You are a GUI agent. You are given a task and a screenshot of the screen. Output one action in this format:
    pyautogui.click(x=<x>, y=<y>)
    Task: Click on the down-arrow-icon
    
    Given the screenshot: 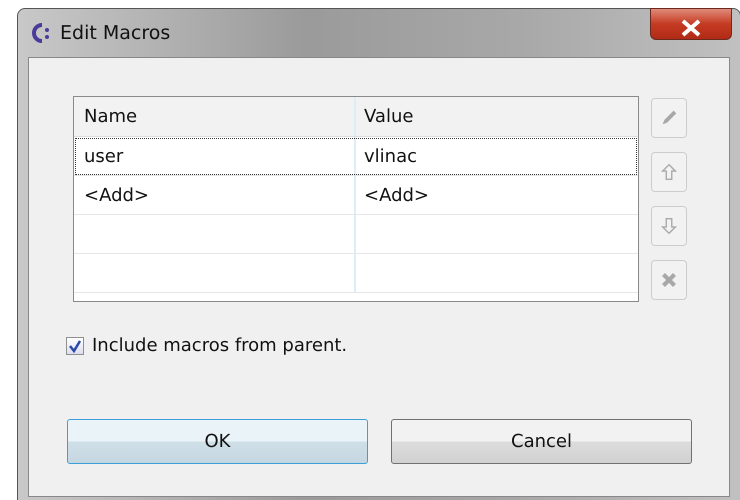 What is the action you would take?
    pyautogui.click(x=669, y=226)
    